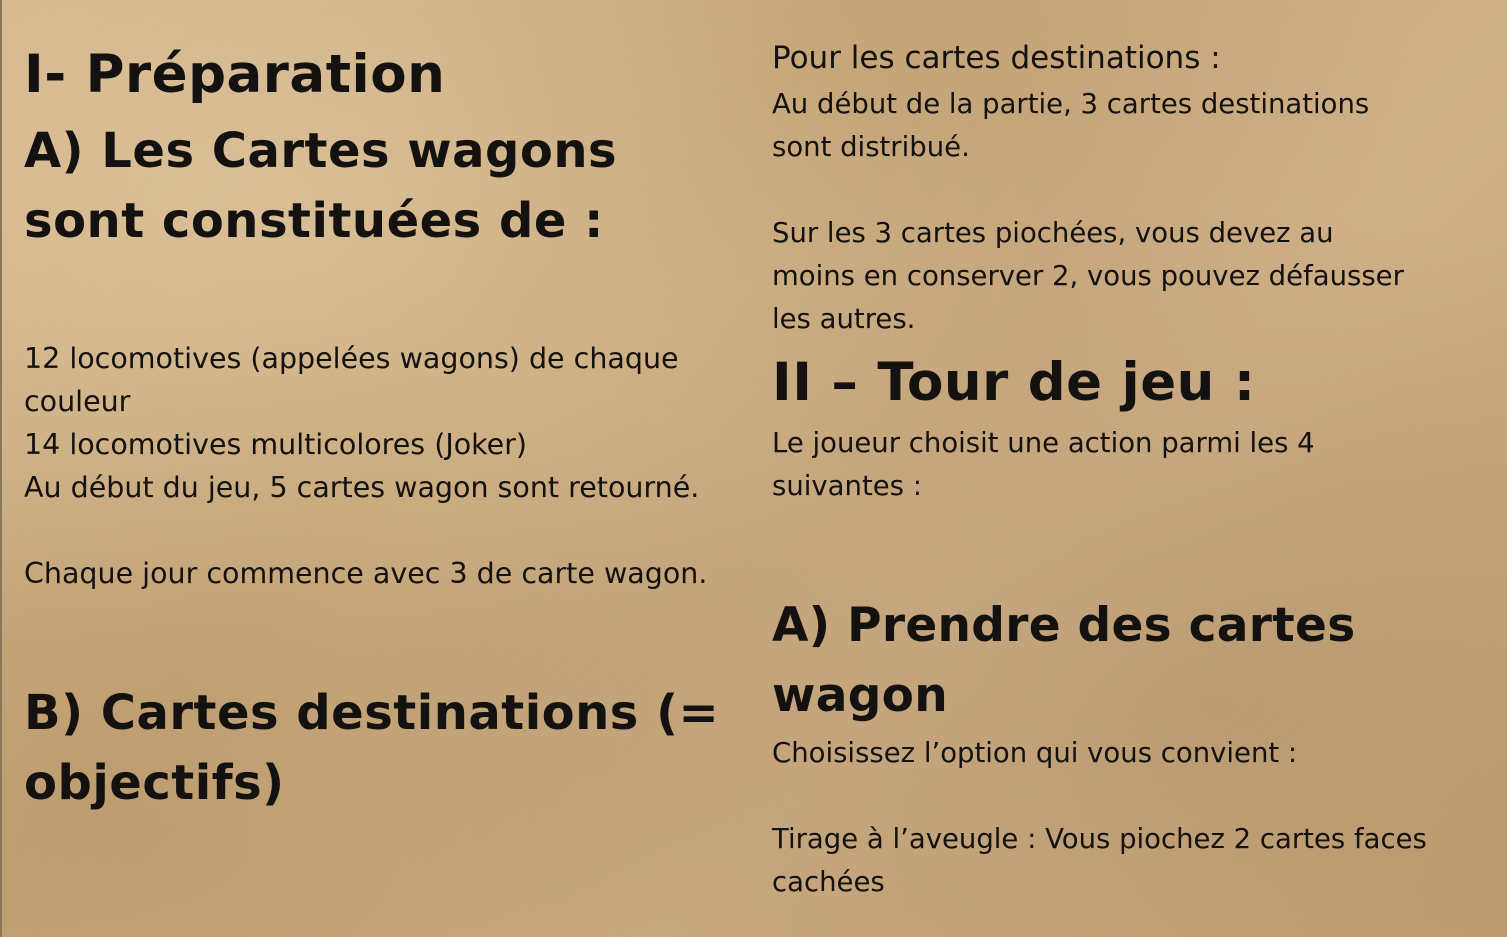 The width and height of the screenshot is (1507, 937). What do you see at coordinates (1014, 382) in the screenshot?
I see `heading-tour-de-jeu: II – Tour de jeu :` at bounding box center [1014, 382].